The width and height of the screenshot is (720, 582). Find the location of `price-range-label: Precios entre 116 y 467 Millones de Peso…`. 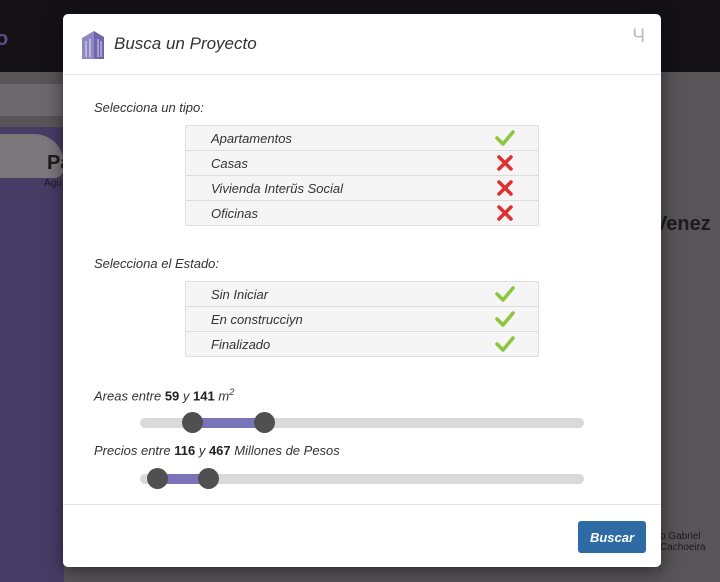

price-range-label: Precios entre 116 y 467 Millones de Peso… is located at coordinates (217, 450).